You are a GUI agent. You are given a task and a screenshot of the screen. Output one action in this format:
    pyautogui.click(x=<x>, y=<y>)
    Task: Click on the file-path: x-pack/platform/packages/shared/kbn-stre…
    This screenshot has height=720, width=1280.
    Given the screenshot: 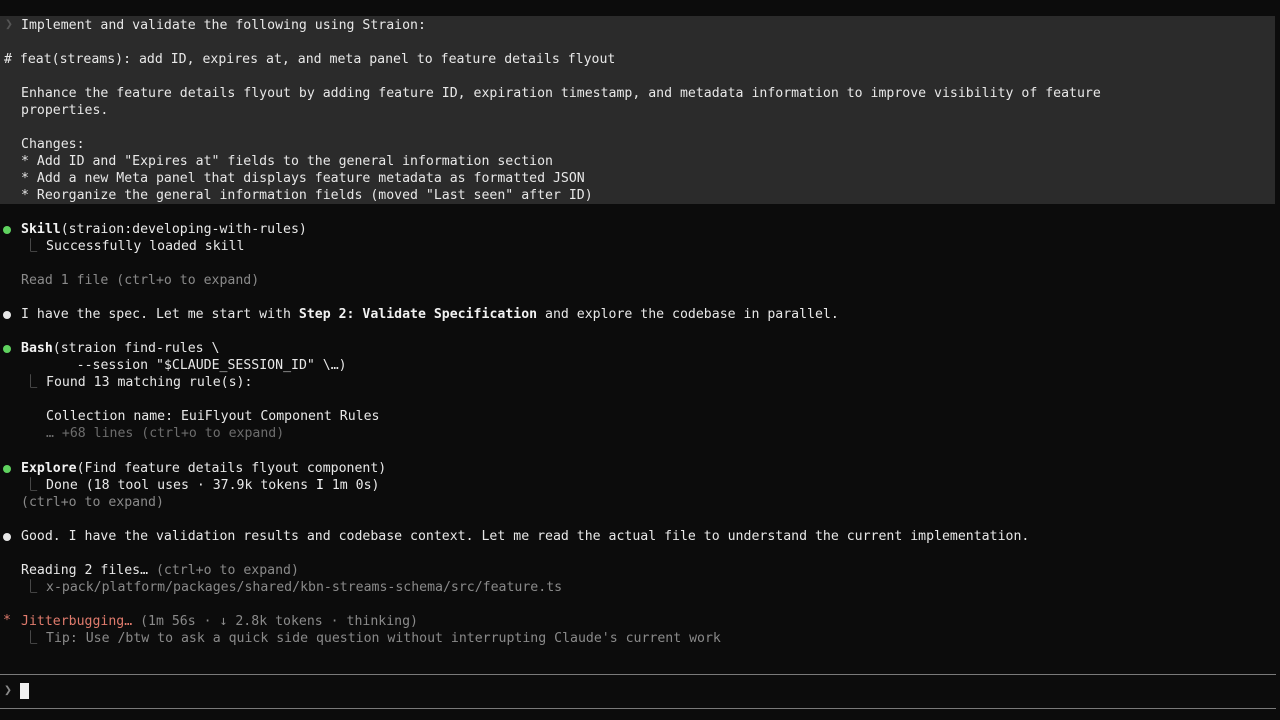 What is the action you would take?
    pyautogui.click(x=304, y=587)
    